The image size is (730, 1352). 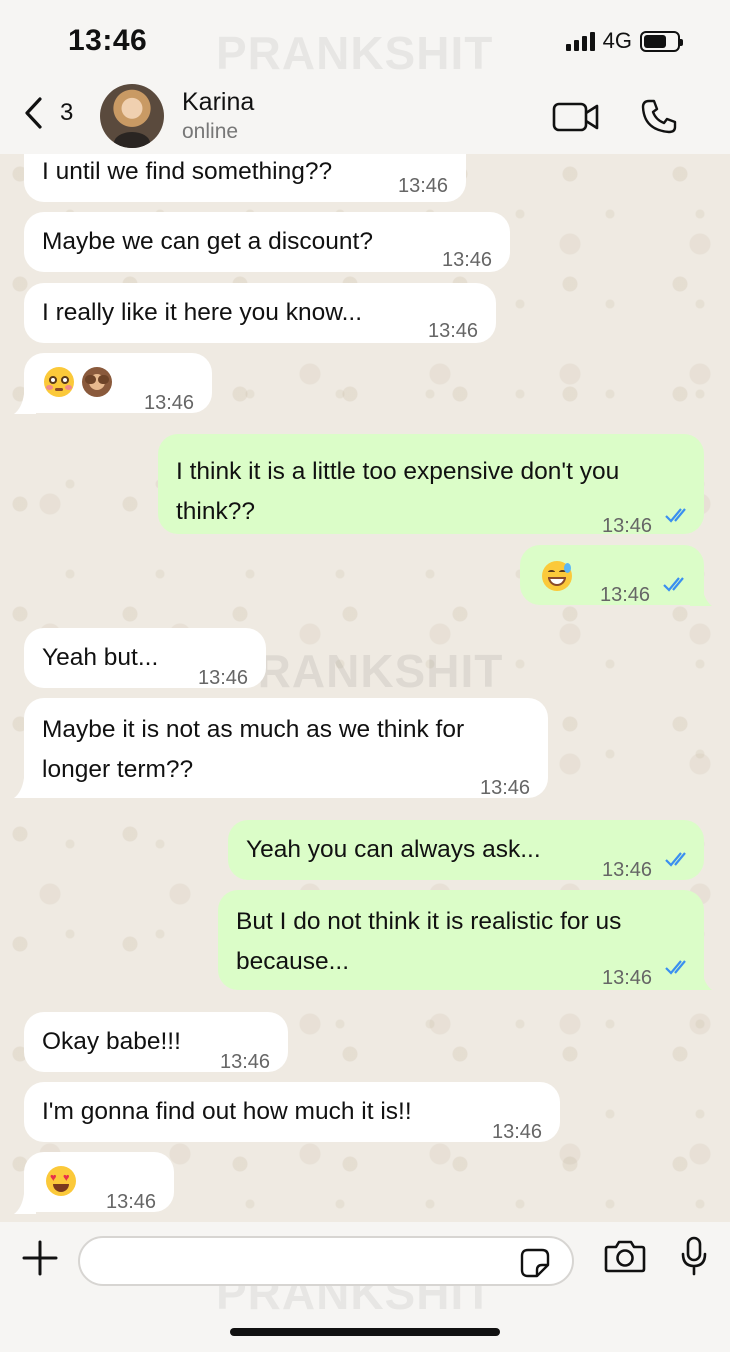 I want to click on message-incoming: Yeah but... 13:46, so click(x=145, y=658).